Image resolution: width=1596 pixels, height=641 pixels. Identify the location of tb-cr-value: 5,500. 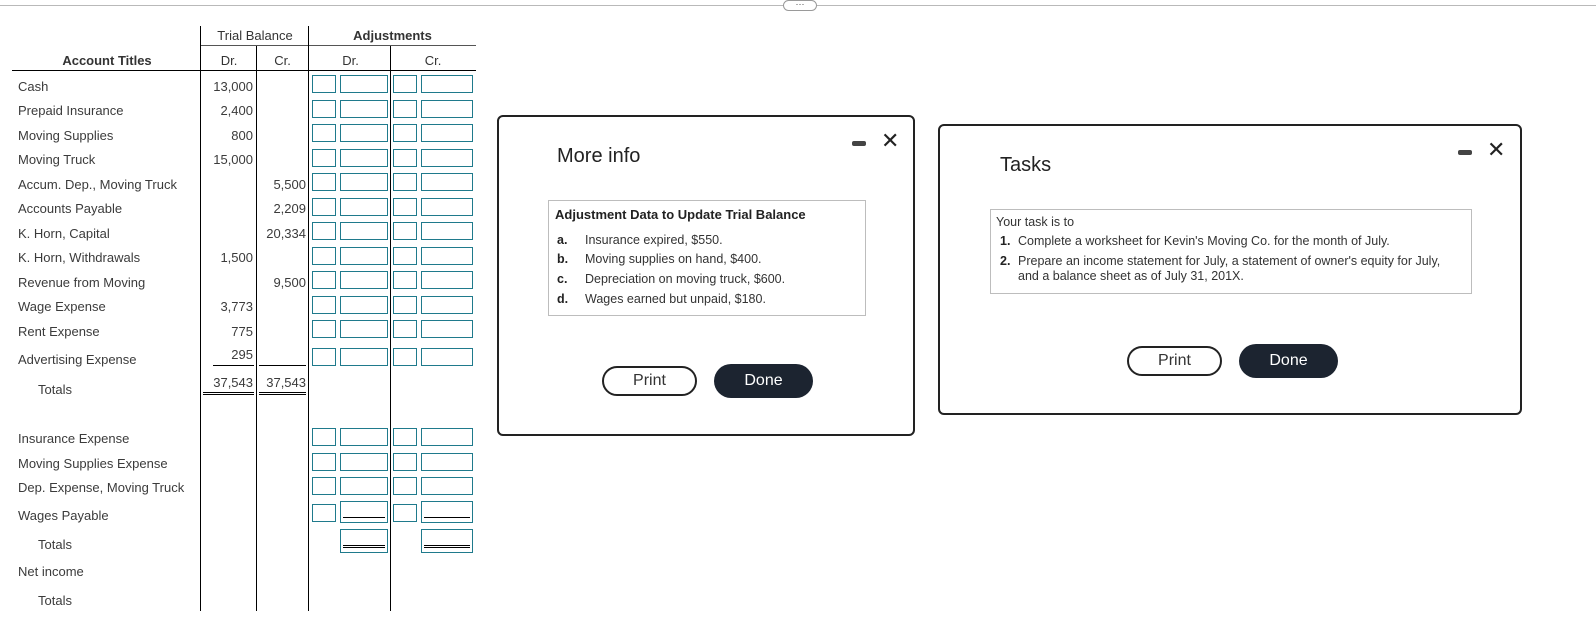
(289, 184).